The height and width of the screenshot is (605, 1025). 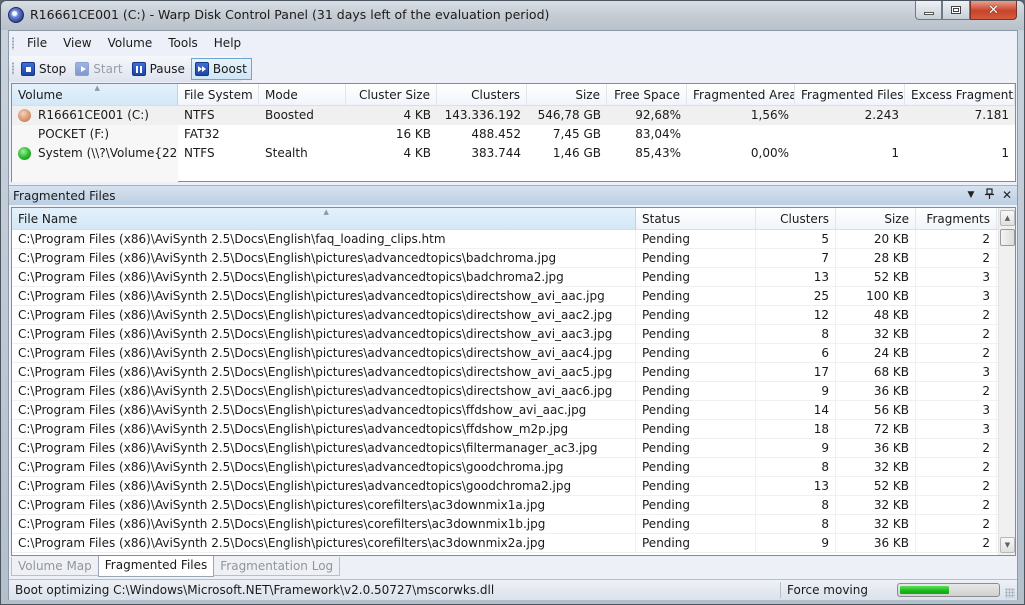 I want to click on cell-clusters: 25, so click(x=796, y=296).